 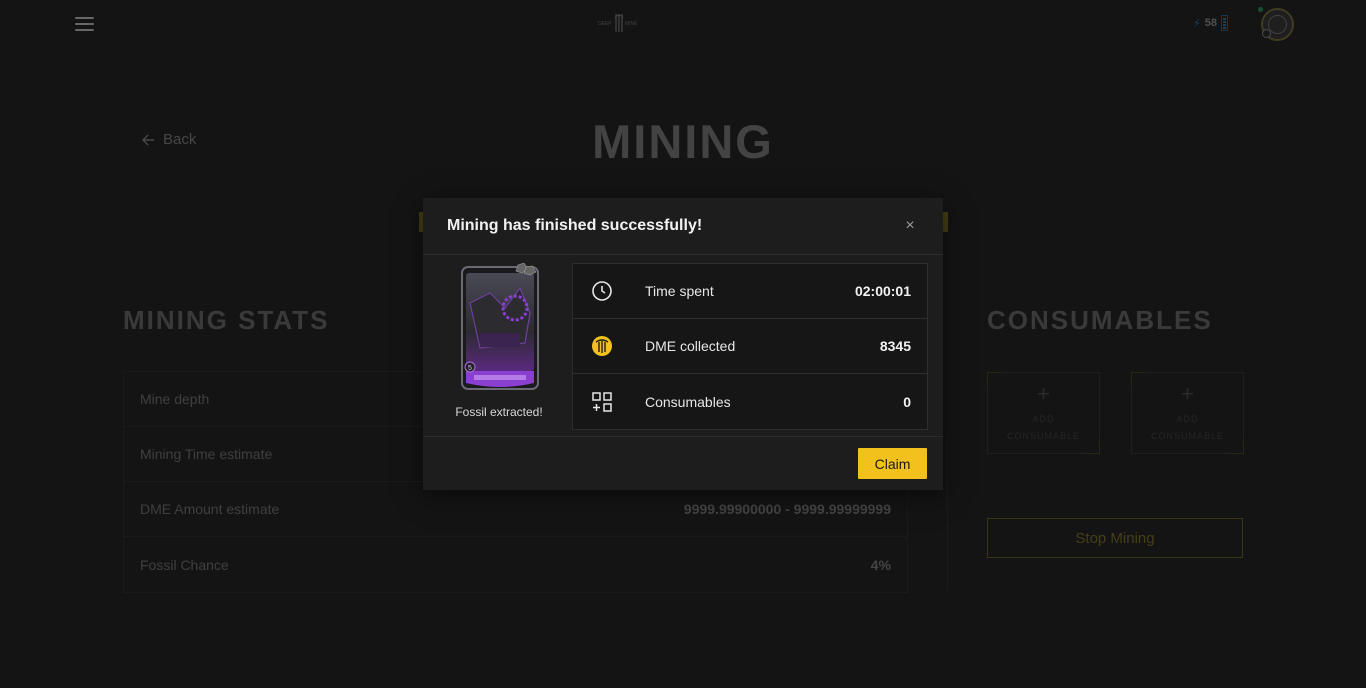 I want to click on result-label: Time spent, so click(x=679, y=291).